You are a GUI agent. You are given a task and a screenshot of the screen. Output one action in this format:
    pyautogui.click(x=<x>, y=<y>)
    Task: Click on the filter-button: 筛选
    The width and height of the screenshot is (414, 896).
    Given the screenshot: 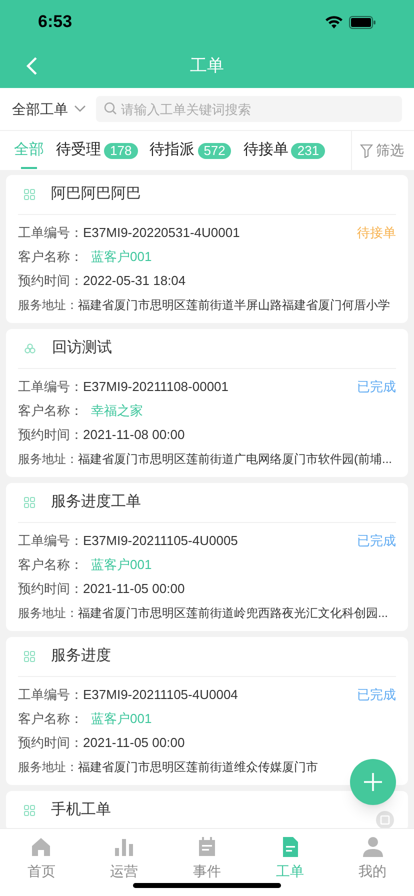 What is the action you would take?
    pyautogui.click(x=382, y=150)
    